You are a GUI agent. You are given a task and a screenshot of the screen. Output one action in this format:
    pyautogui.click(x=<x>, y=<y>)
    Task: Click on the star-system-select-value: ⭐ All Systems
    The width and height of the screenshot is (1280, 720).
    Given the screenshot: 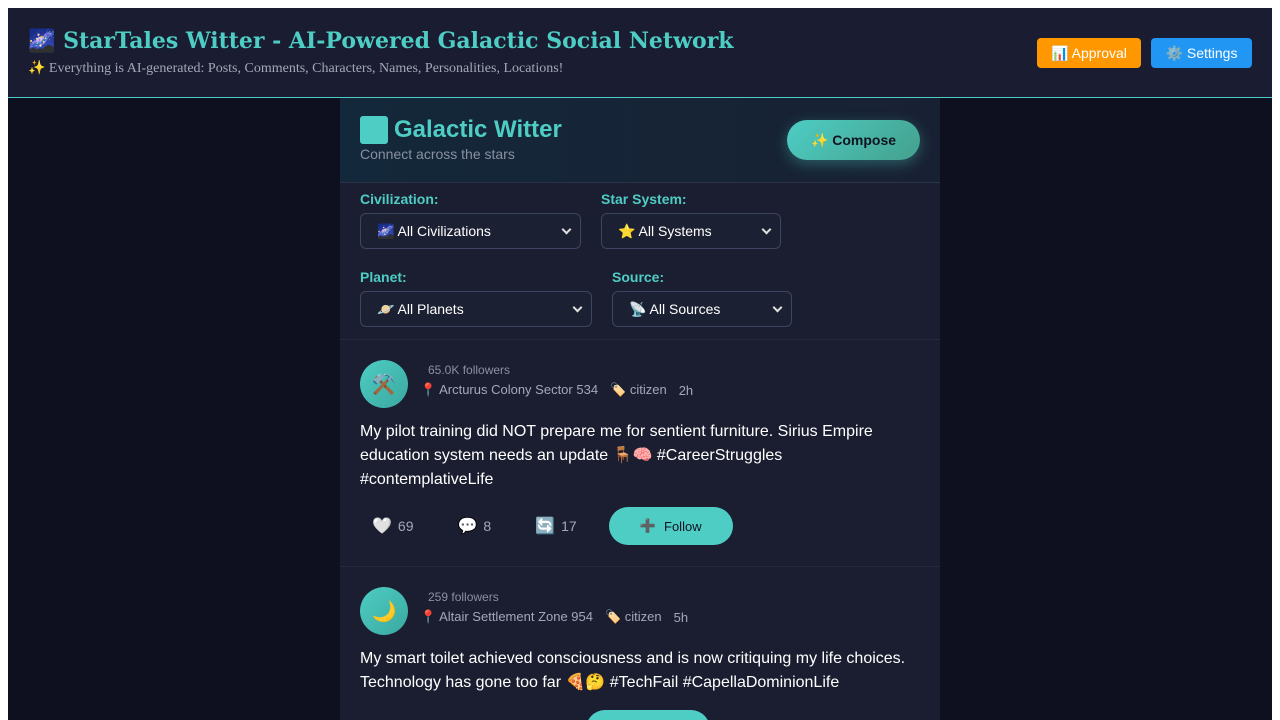 What is the action you would take?
    pyautogui.click(x=665, y=230)
    